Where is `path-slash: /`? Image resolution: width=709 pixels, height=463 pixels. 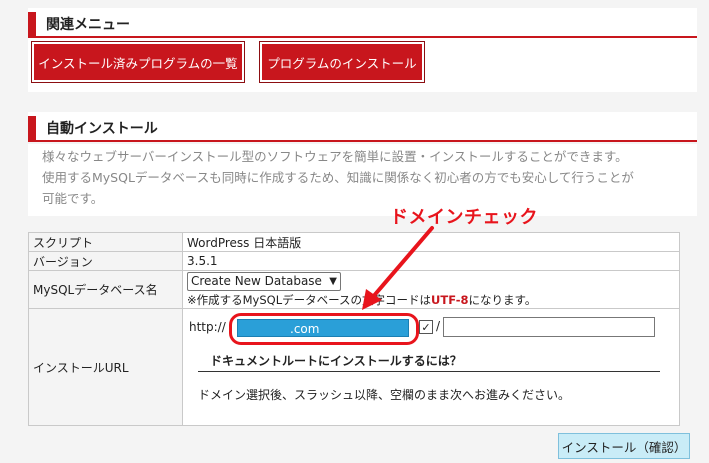 path-slash: / is located at coordinates (438, 326).